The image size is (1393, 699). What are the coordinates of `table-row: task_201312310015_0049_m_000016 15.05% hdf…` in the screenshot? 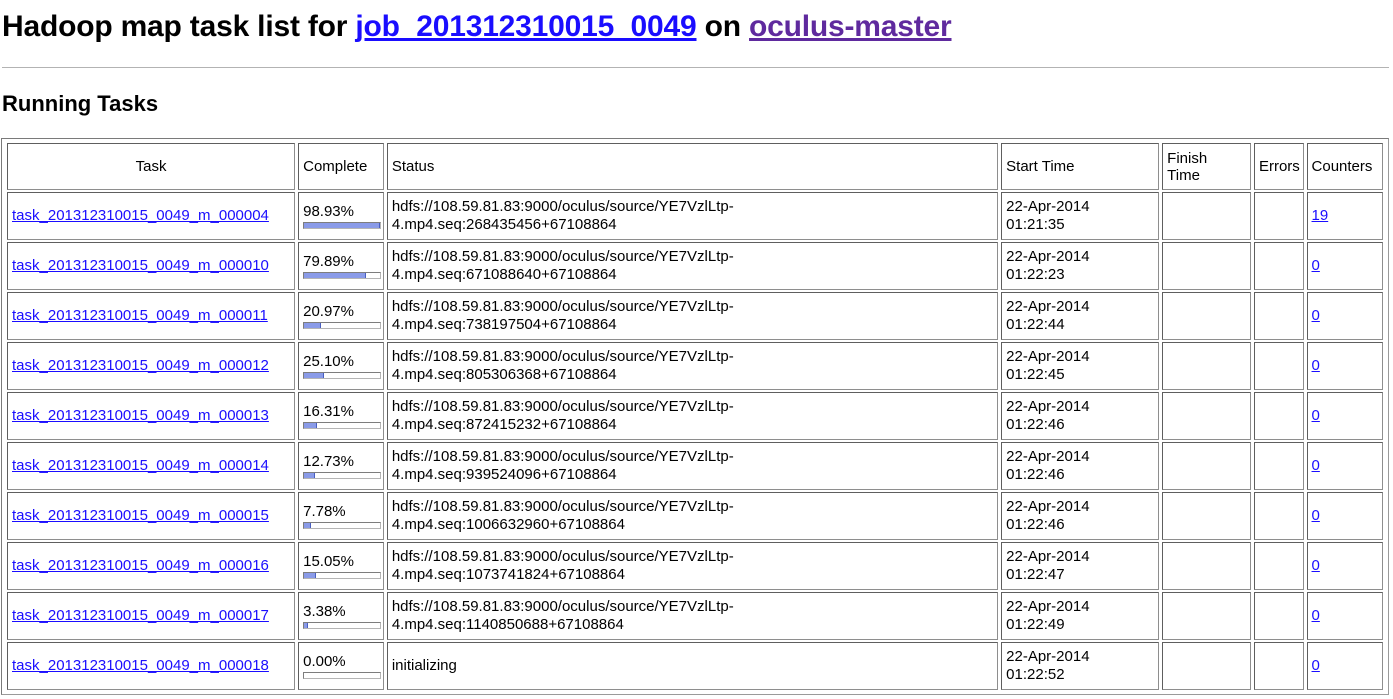 It's located at (695, 566).